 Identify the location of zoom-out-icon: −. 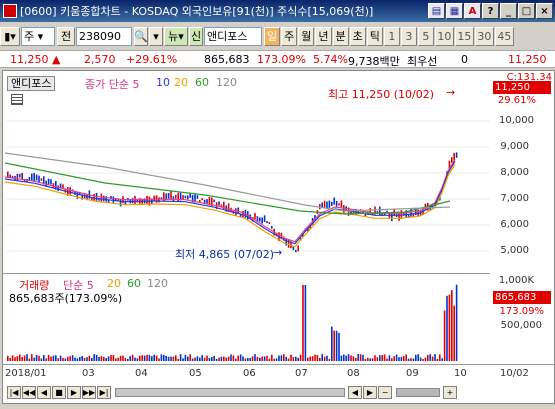
(385, 392).